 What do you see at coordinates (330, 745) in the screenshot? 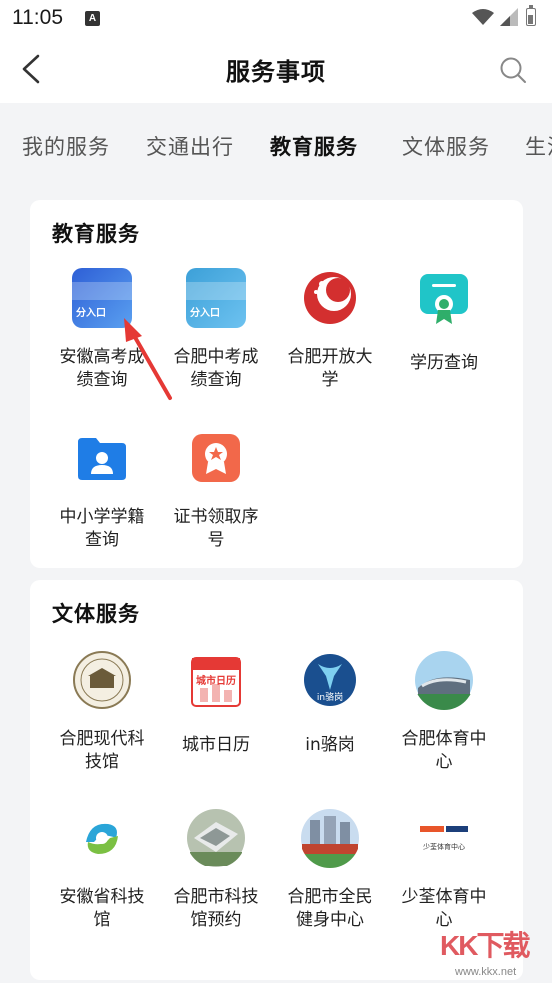
I see `service-label: in骆岗` at bounding box center [330, 745].